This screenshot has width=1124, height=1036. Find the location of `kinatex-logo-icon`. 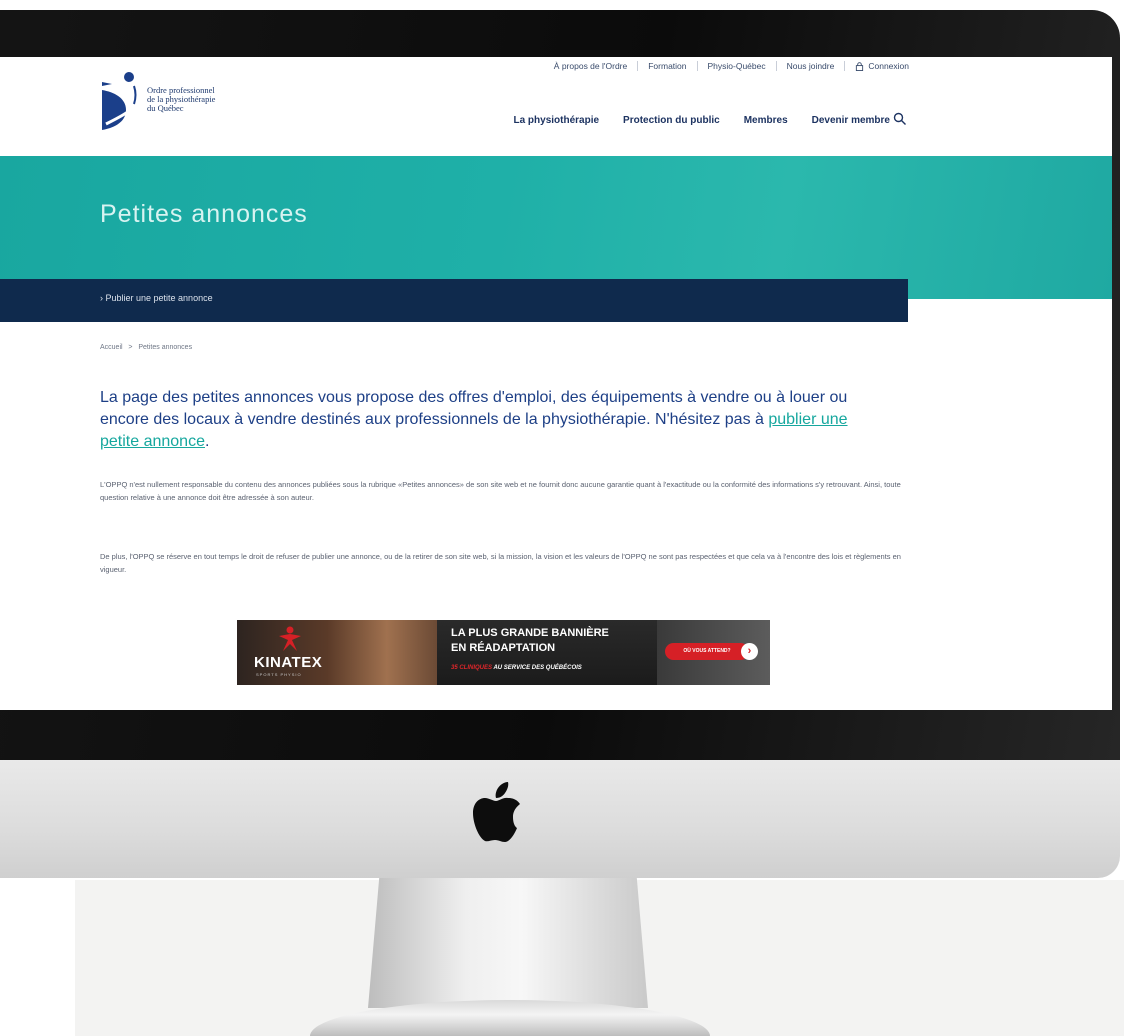

kinatex-logo-icon is located at coordinates (290, 638).